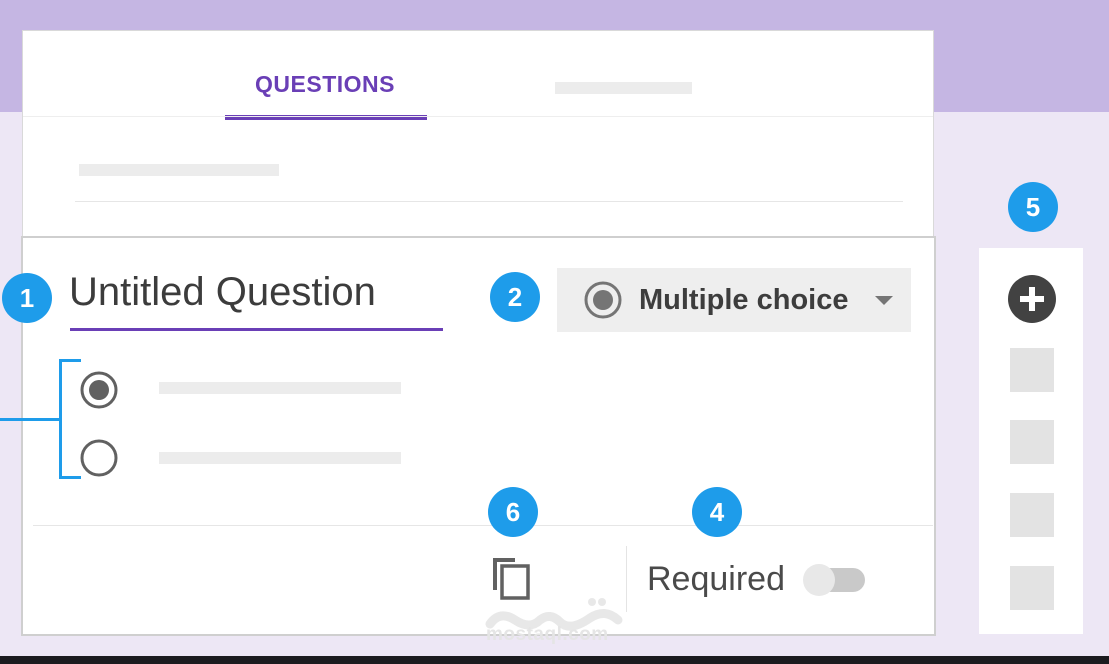 The width and height of the screenshot is (1109, 664). Describe the element at coordinates (744, 300) in the screenshot. I see `question-type-label: Multiple choice` at that location.